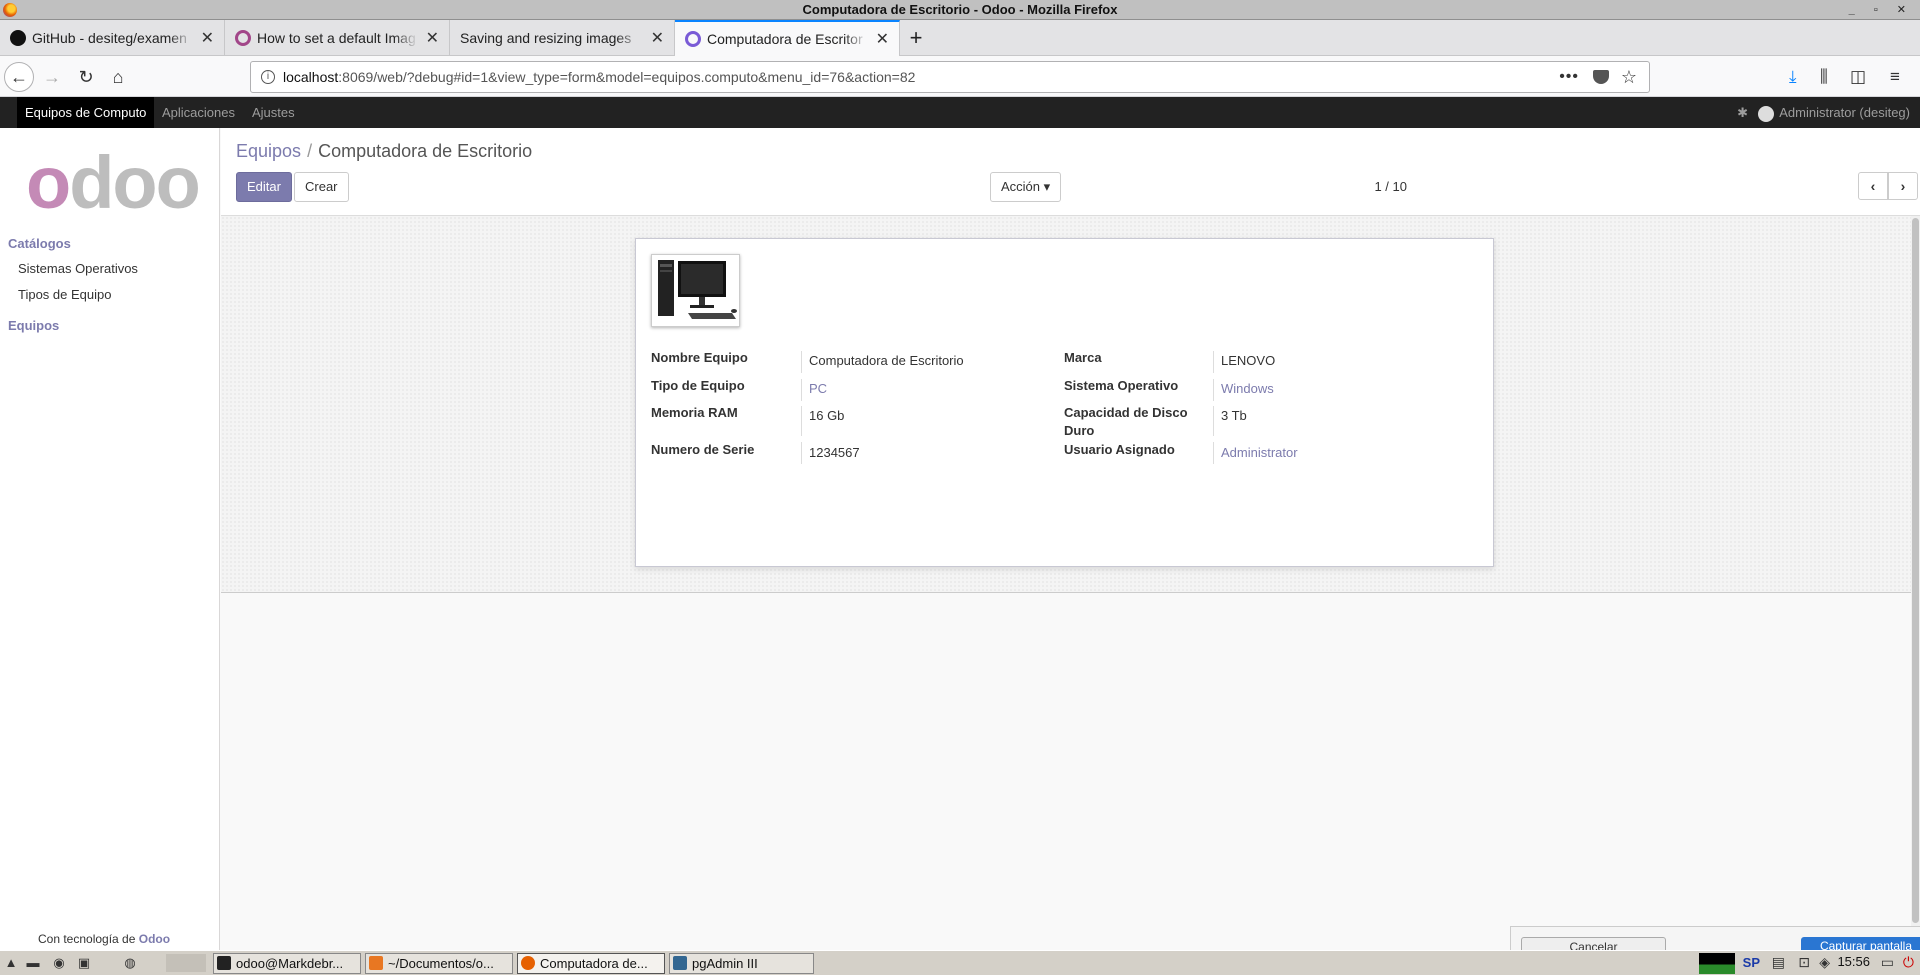 The image size is (1920, 975). Describe the element at coordinates (1824, 77) in the screenshot. I see `library-icon: ⫼` at that location.